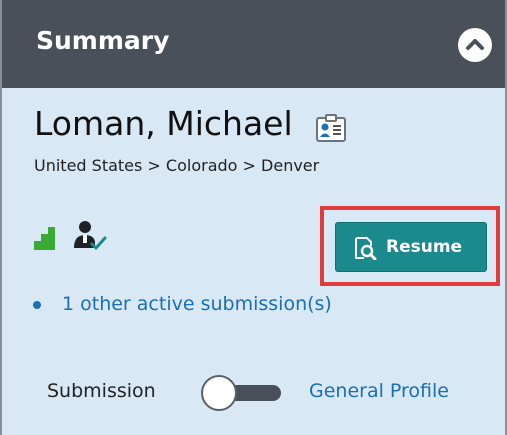 The height and width of the screenshot is (435, 507). I want to click on resume-button: Resume, so click(411, 247).